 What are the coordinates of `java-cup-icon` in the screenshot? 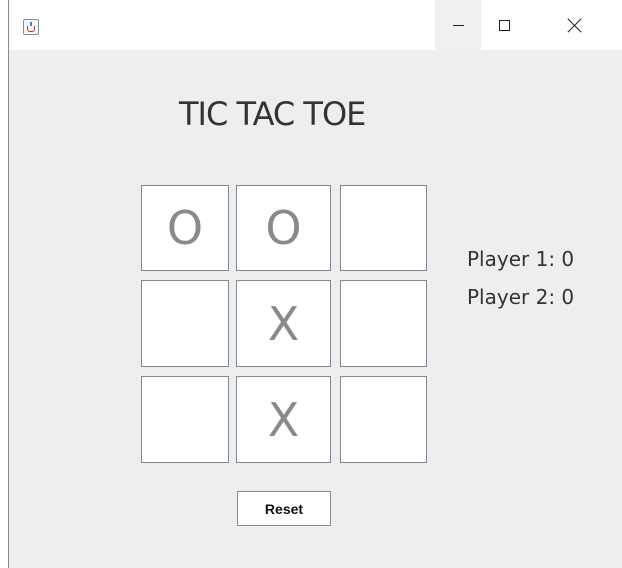 It's located at (31, 27).